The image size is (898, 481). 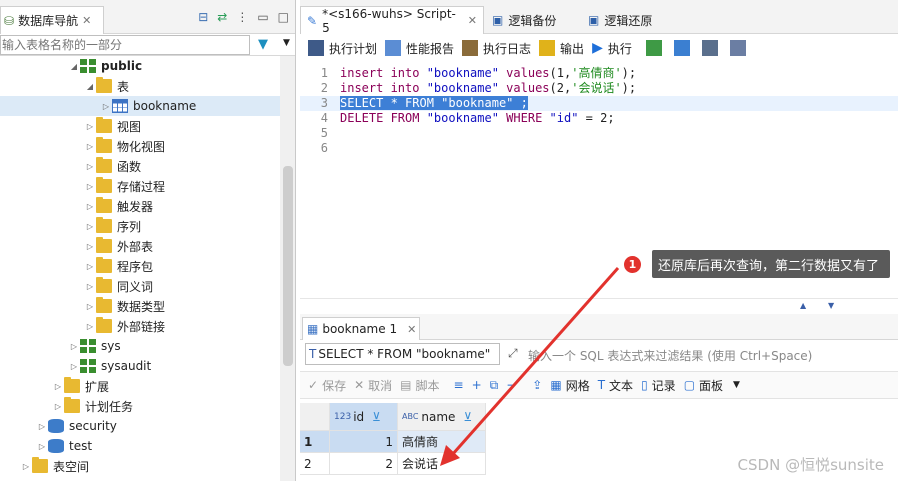 What do you see at coordinates (52, 20) in the screenshot?
I see `navigator-tab: ⛁ 数据库导航 ✕` at bounding box center [52, 20].